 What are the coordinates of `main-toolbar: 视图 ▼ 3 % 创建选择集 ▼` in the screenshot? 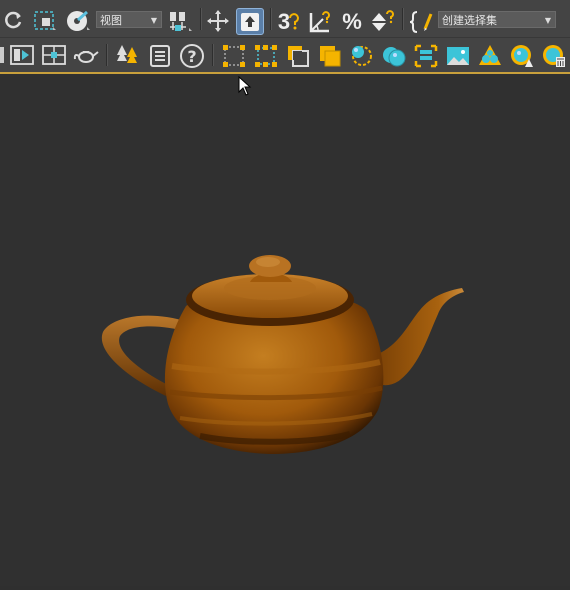 It's located at (285, 19).